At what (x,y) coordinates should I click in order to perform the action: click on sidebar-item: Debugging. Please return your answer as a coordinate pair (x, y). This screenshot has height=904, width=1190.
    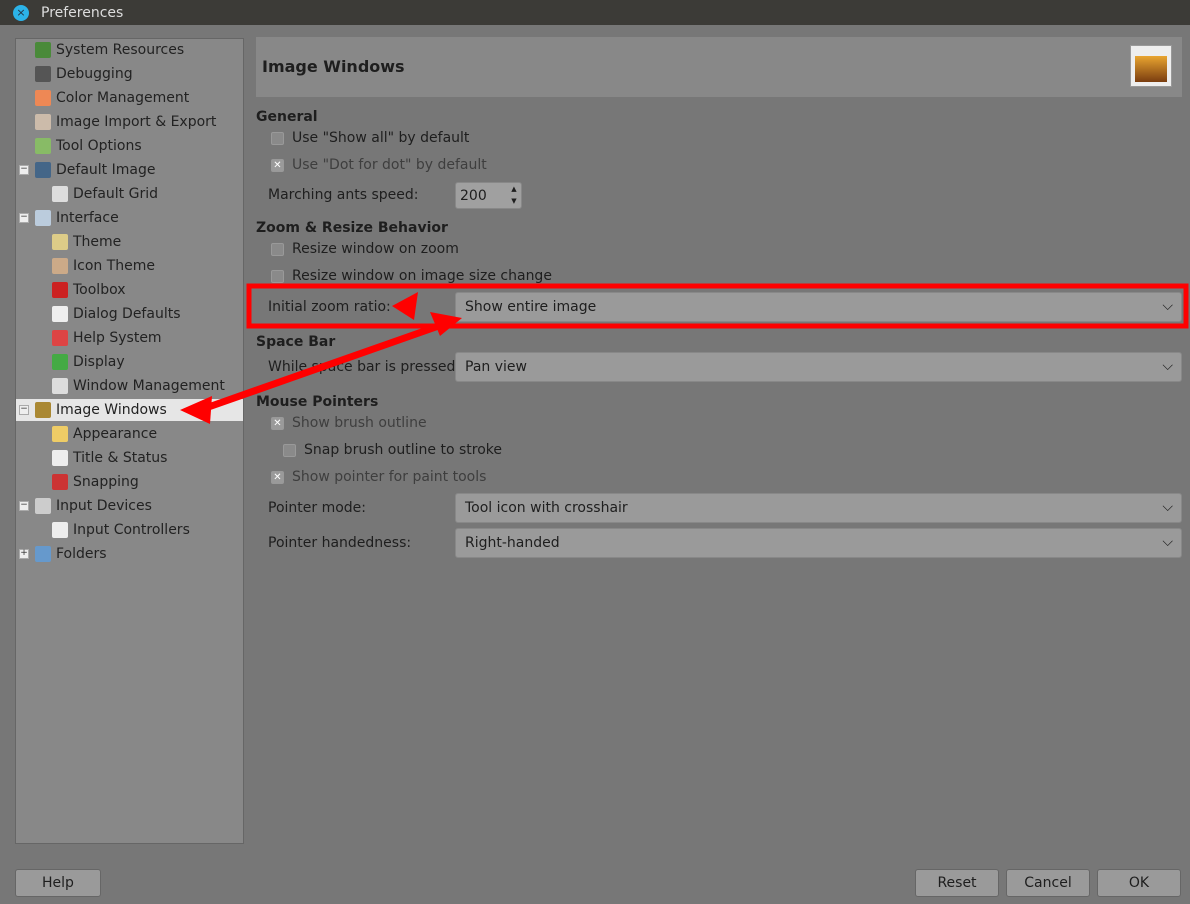
    Looking at the image, I should click on (84, 74).